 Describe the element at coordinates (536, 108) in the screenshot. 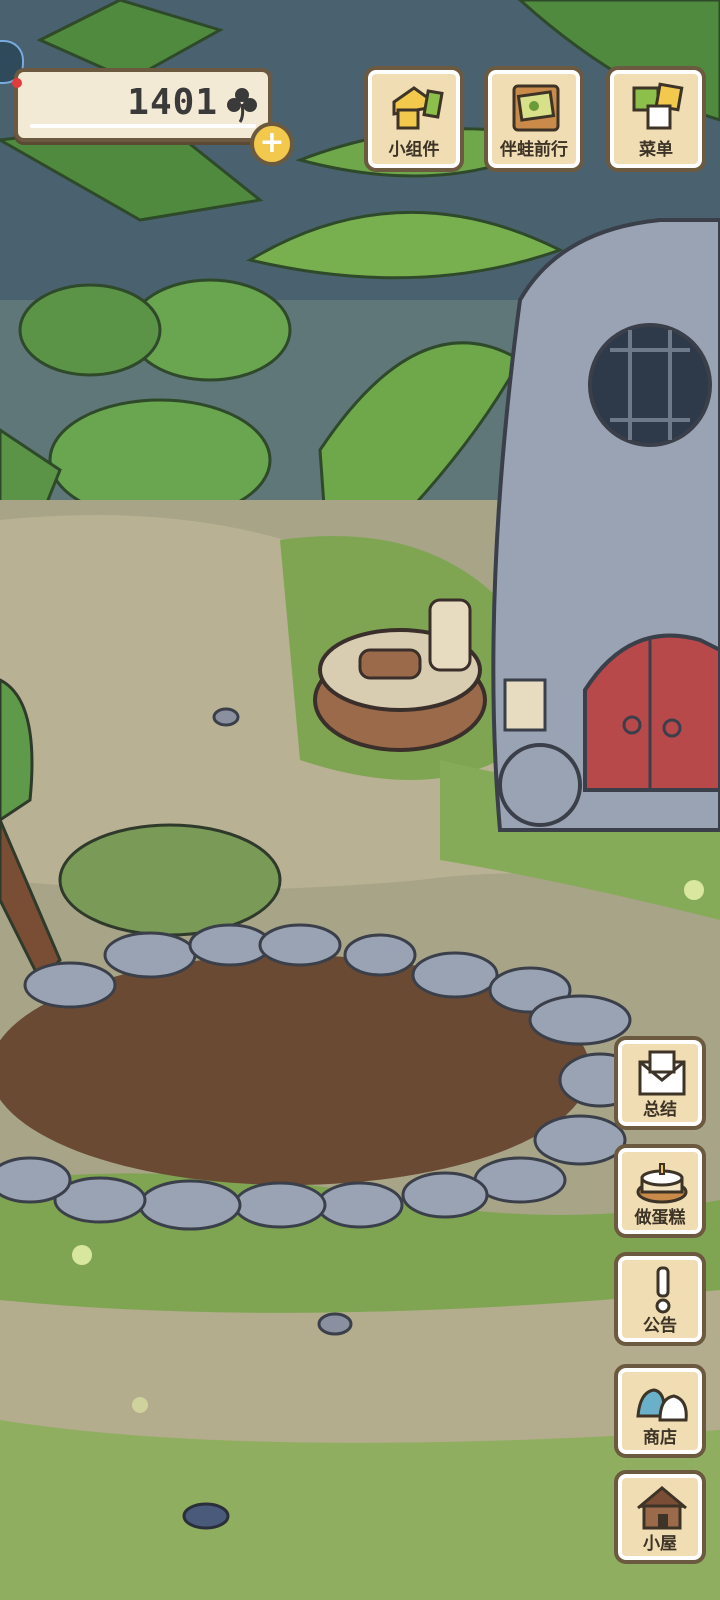

I see `travel-album-icon` at that location.